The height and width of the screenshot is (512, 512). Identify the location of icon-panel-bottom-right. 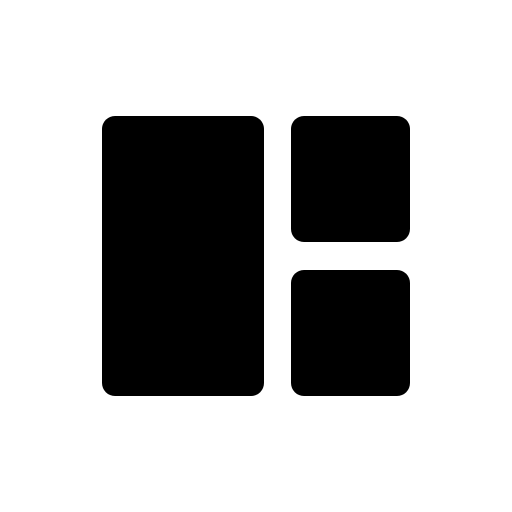
(350, 333).